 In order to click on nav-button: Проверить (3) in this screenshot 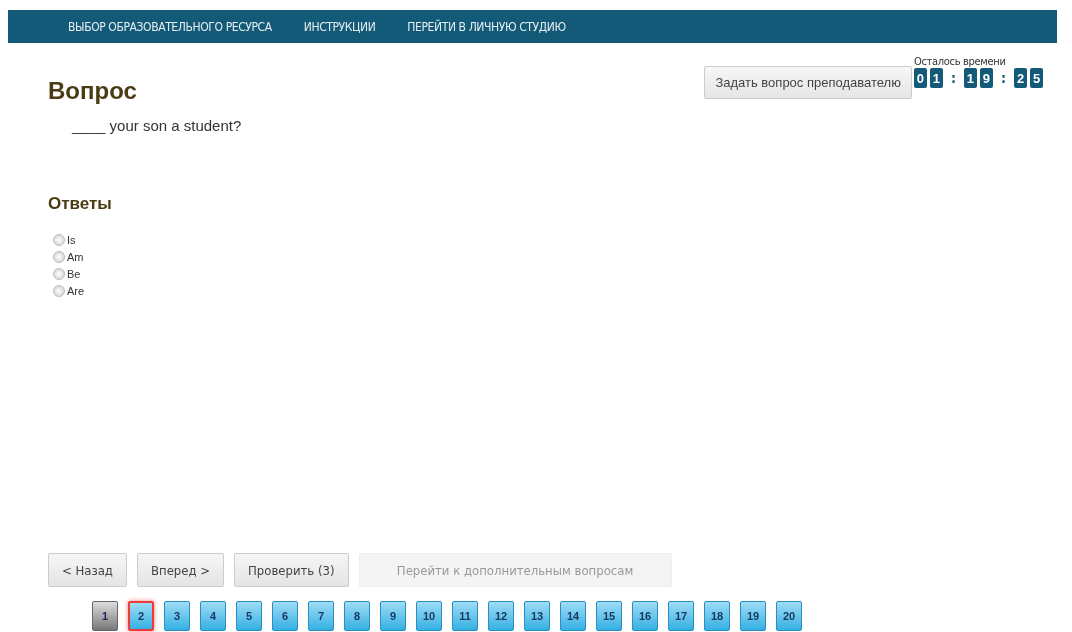, I will do `click(291, 570)`.